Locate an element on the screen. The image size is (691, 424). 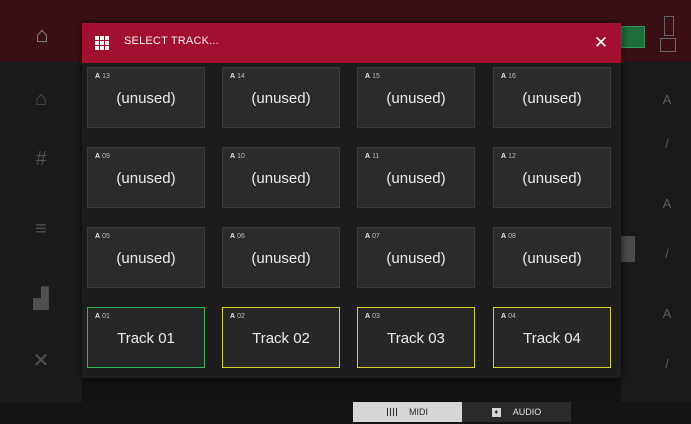
track-bank-label: A 04 is located at coordinates (508, 316).